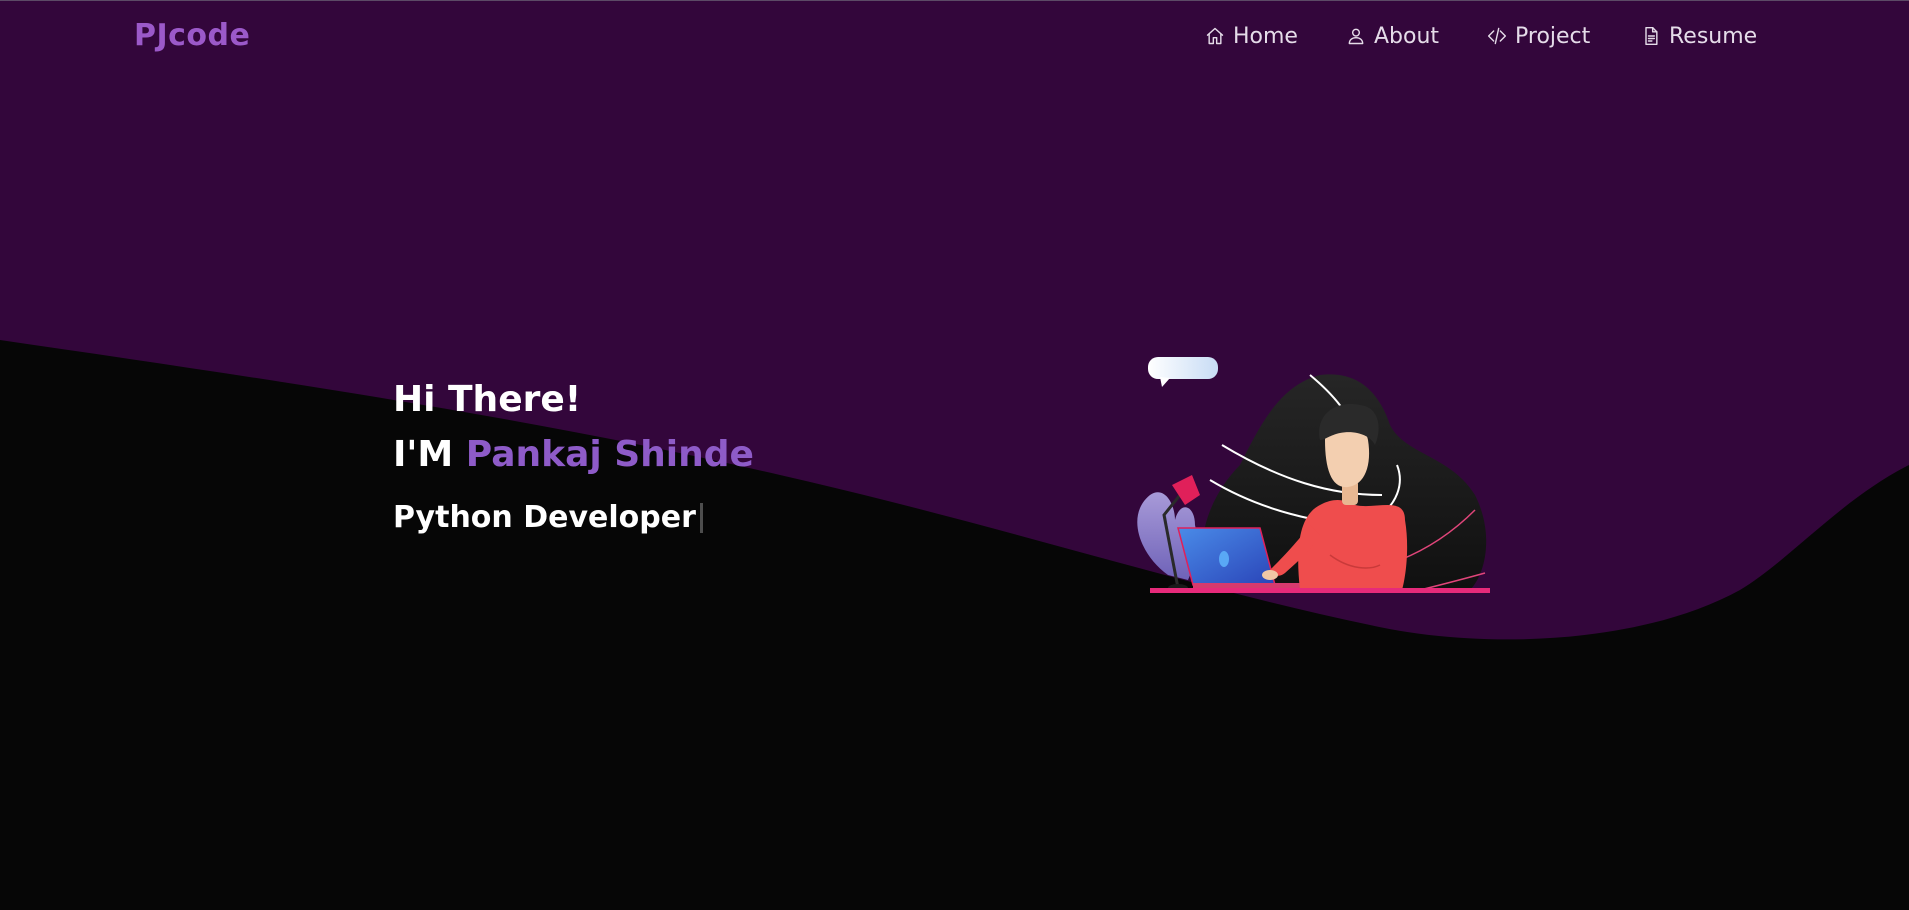 This screenshot has width=1909, height=910. What do you see at coordinates (1497, 36) in the screenshot?
I see `code-icon` at bounding box center [1497, 36].